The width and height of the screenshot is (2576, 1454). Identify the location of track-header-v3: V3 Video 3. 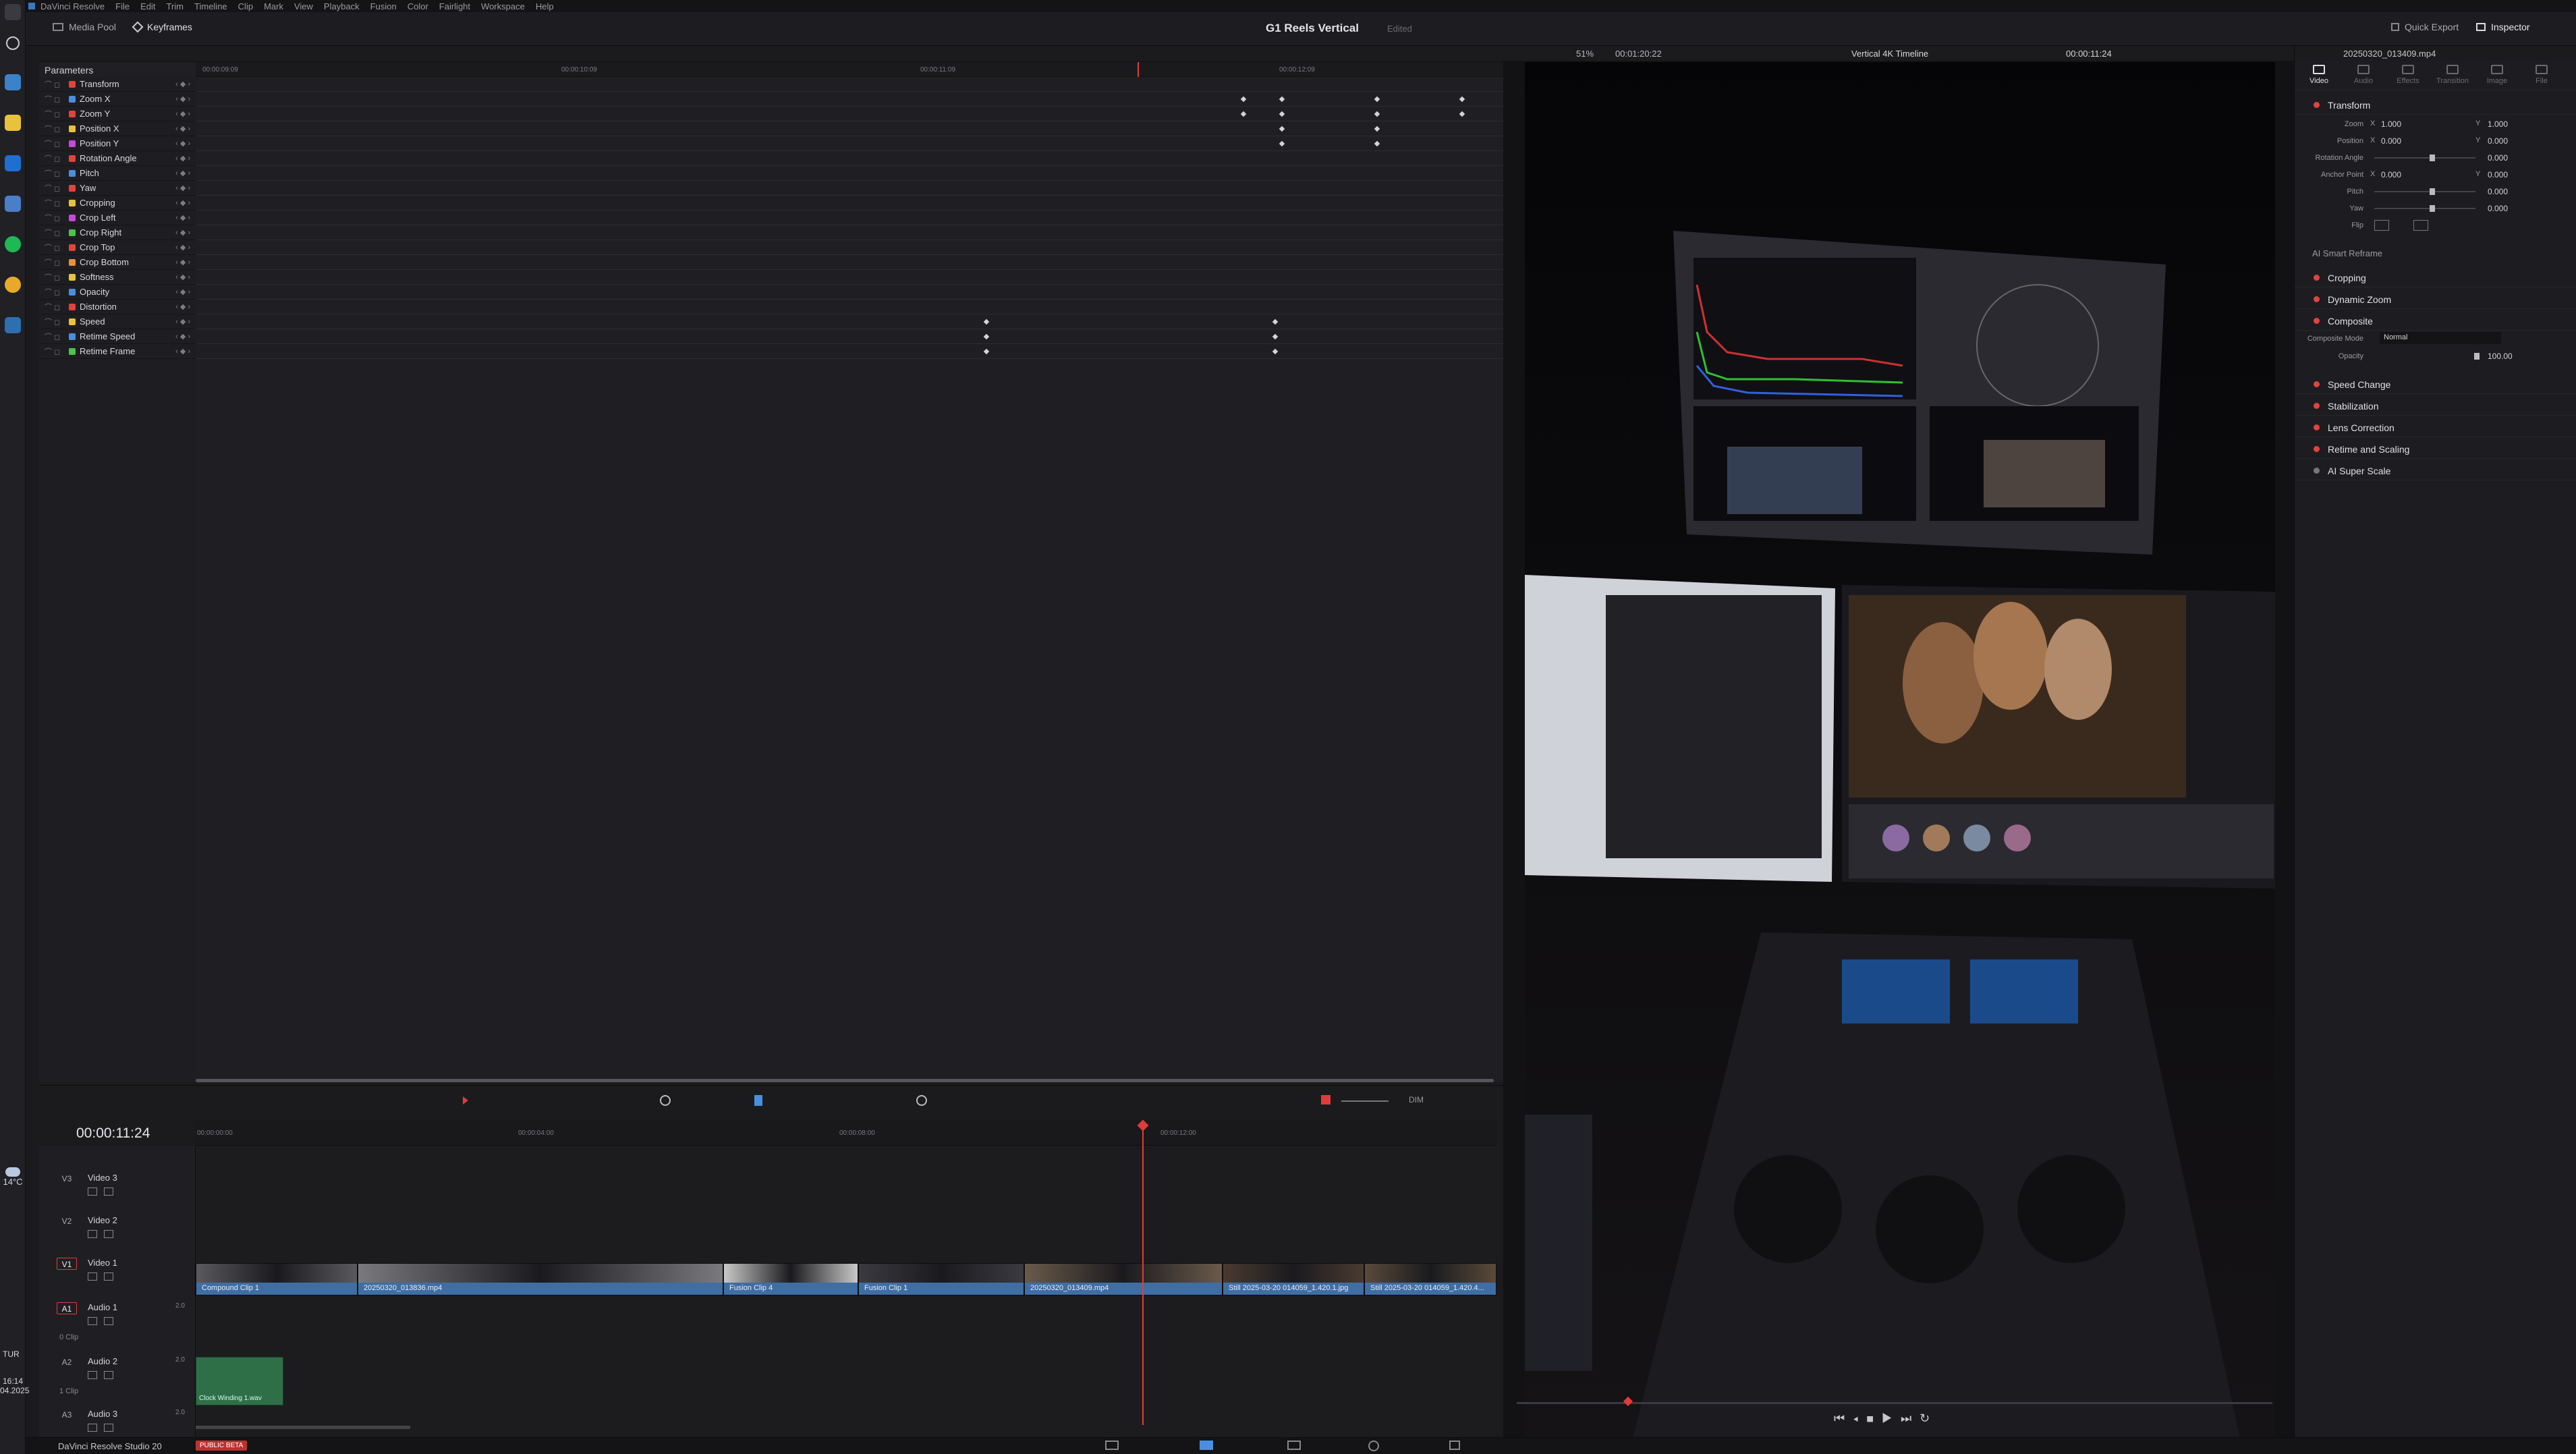
(117, 1193).